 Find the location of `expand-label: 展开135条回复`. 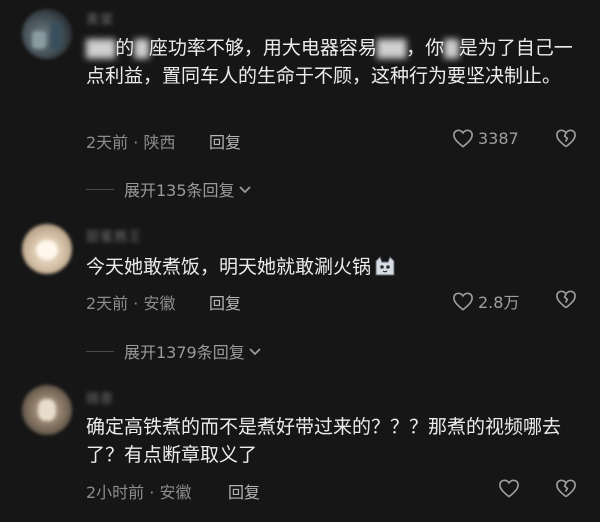

expand-label: 展开135条回复 is located at coordinates (179, 190).